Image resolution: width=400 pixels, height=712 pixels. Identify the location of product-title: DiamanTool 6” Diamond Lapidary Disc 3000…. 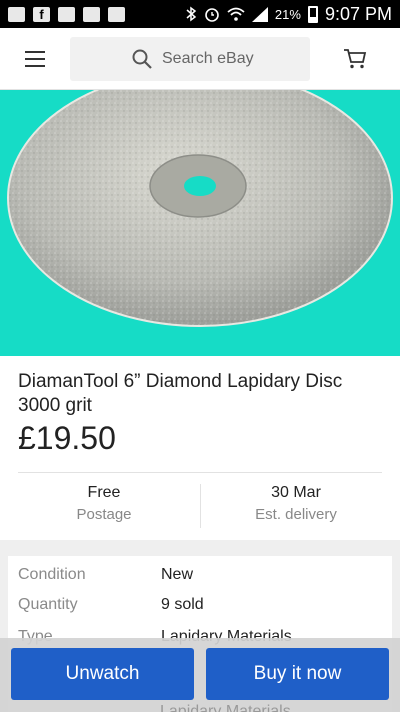
(180, 393).